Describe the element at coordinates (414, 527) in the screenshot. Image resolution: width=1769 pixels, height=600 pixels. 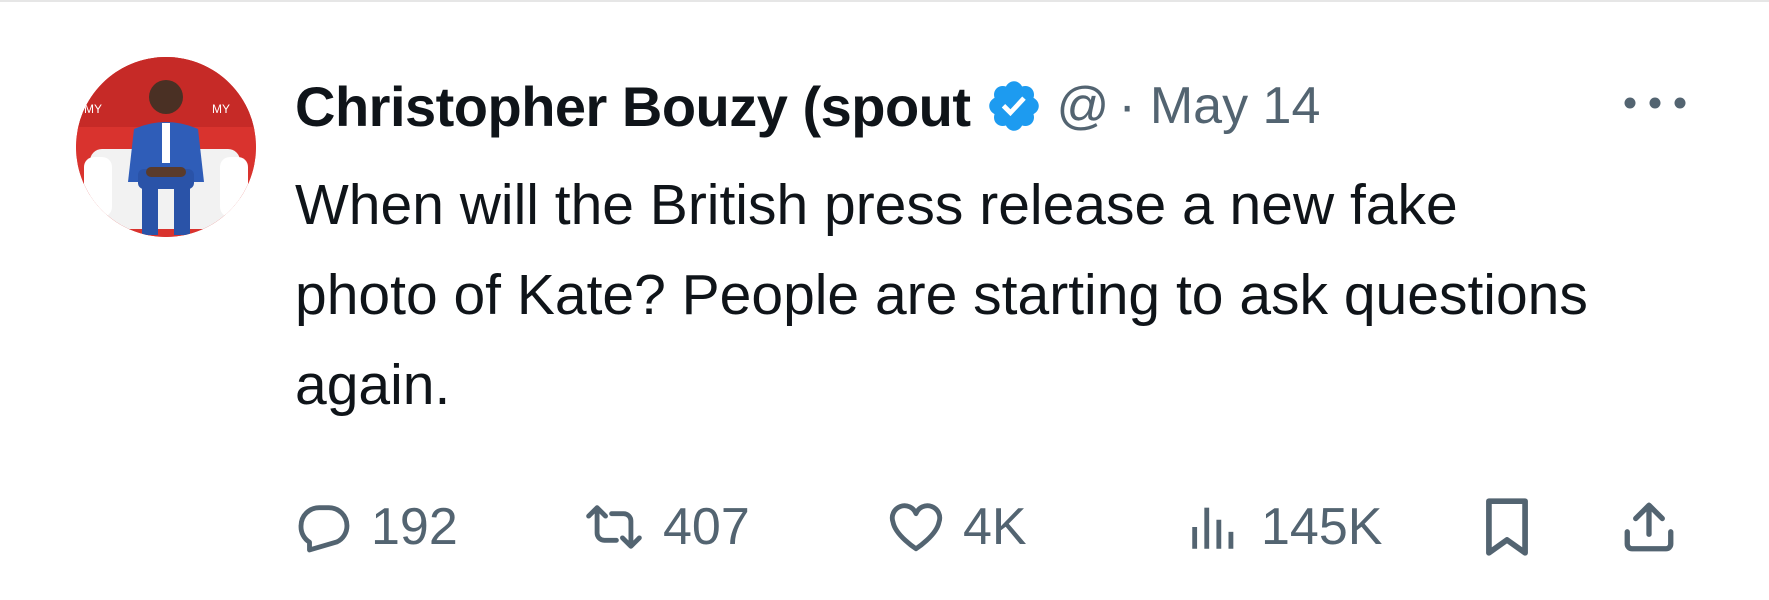
I see `reply-count: 192` at that location.